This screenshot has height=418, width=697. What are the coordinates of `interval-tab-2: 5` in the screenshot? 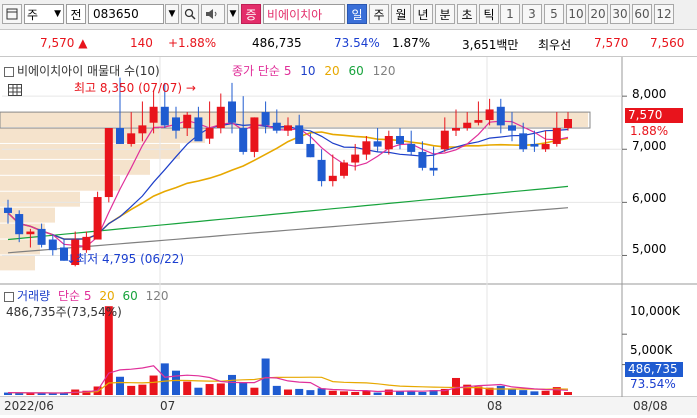 It's located at (554, 14).